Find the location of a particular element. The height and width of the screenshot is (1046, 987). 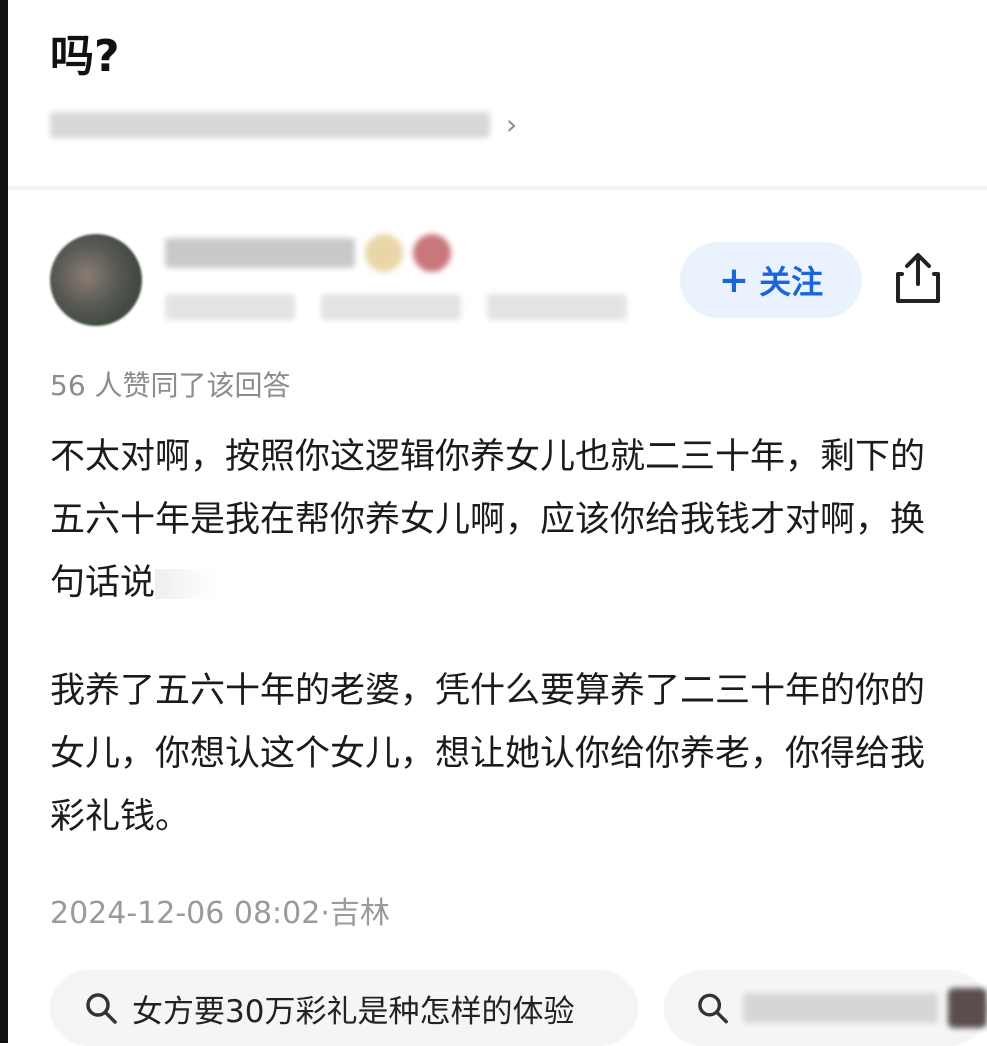

question-title: 吗? is located at coordinates (85, 52).